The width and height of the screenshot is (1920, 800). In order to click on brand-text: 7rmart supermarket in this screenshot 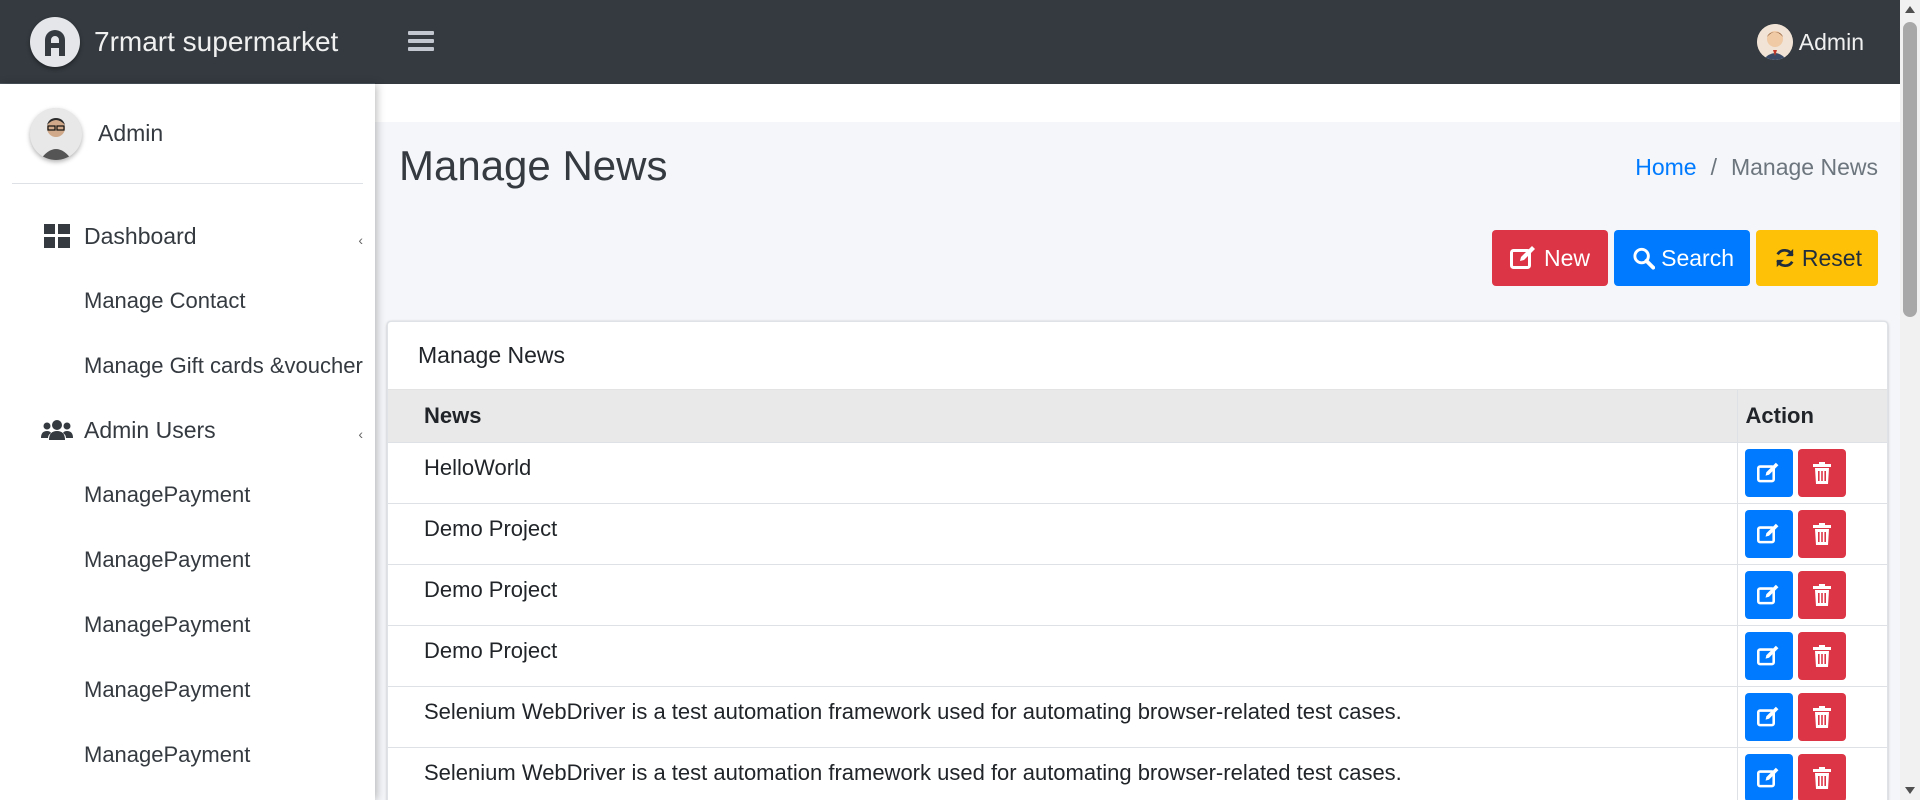, I will do `click(216, 41)`.